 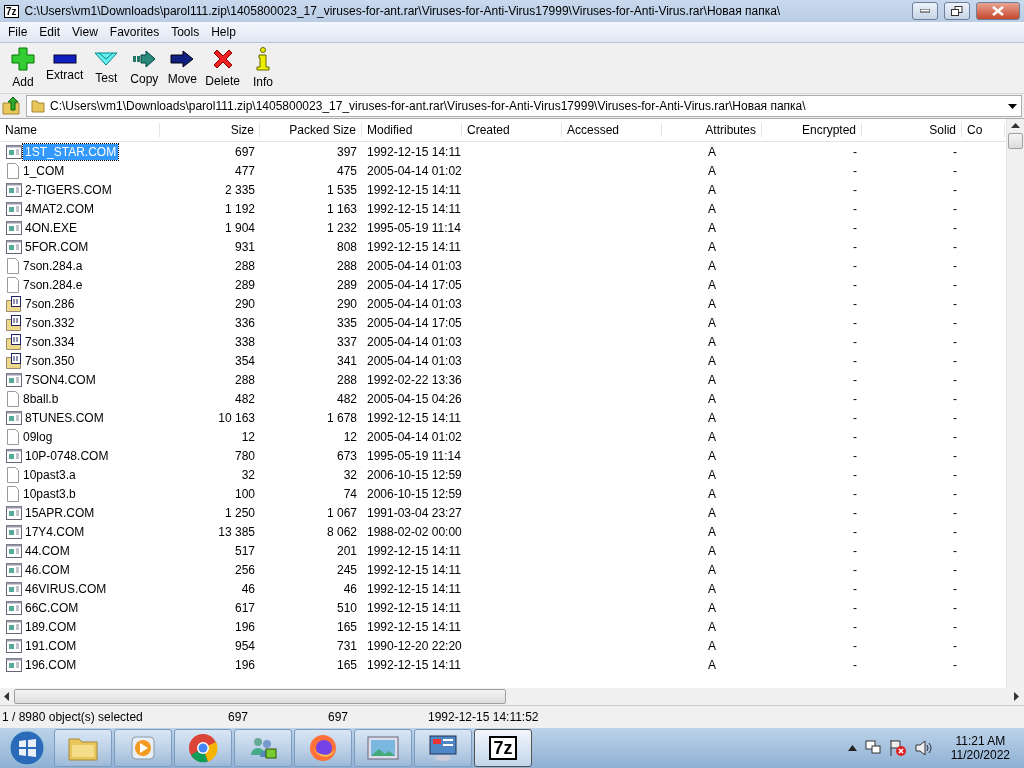 What do you see at coordinates (144, 68) in the screenshot?
I see `copy-button: Copy` at bounding box center [144, 68].